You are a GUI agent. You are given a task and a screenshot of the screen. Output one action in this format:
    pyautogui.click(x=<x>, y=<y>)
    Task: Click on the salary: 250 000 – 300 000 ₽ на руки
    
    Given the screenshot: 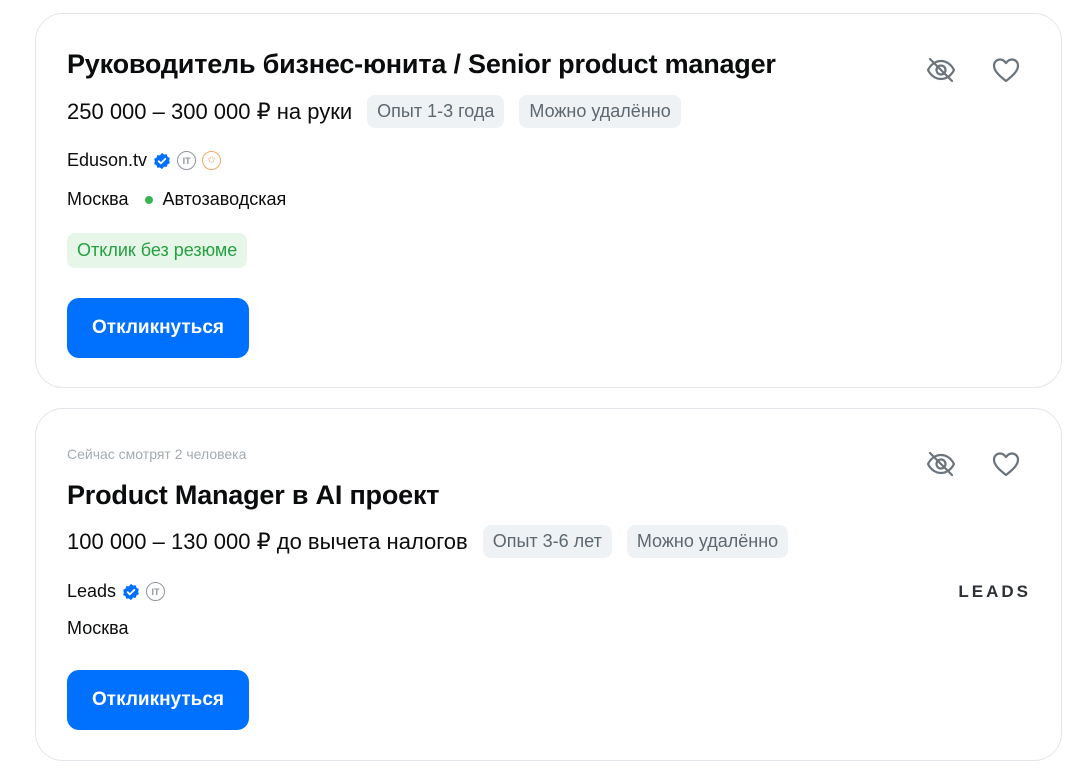 What is the action you would take?
    pyautogui.click(x=210, y=111)
    